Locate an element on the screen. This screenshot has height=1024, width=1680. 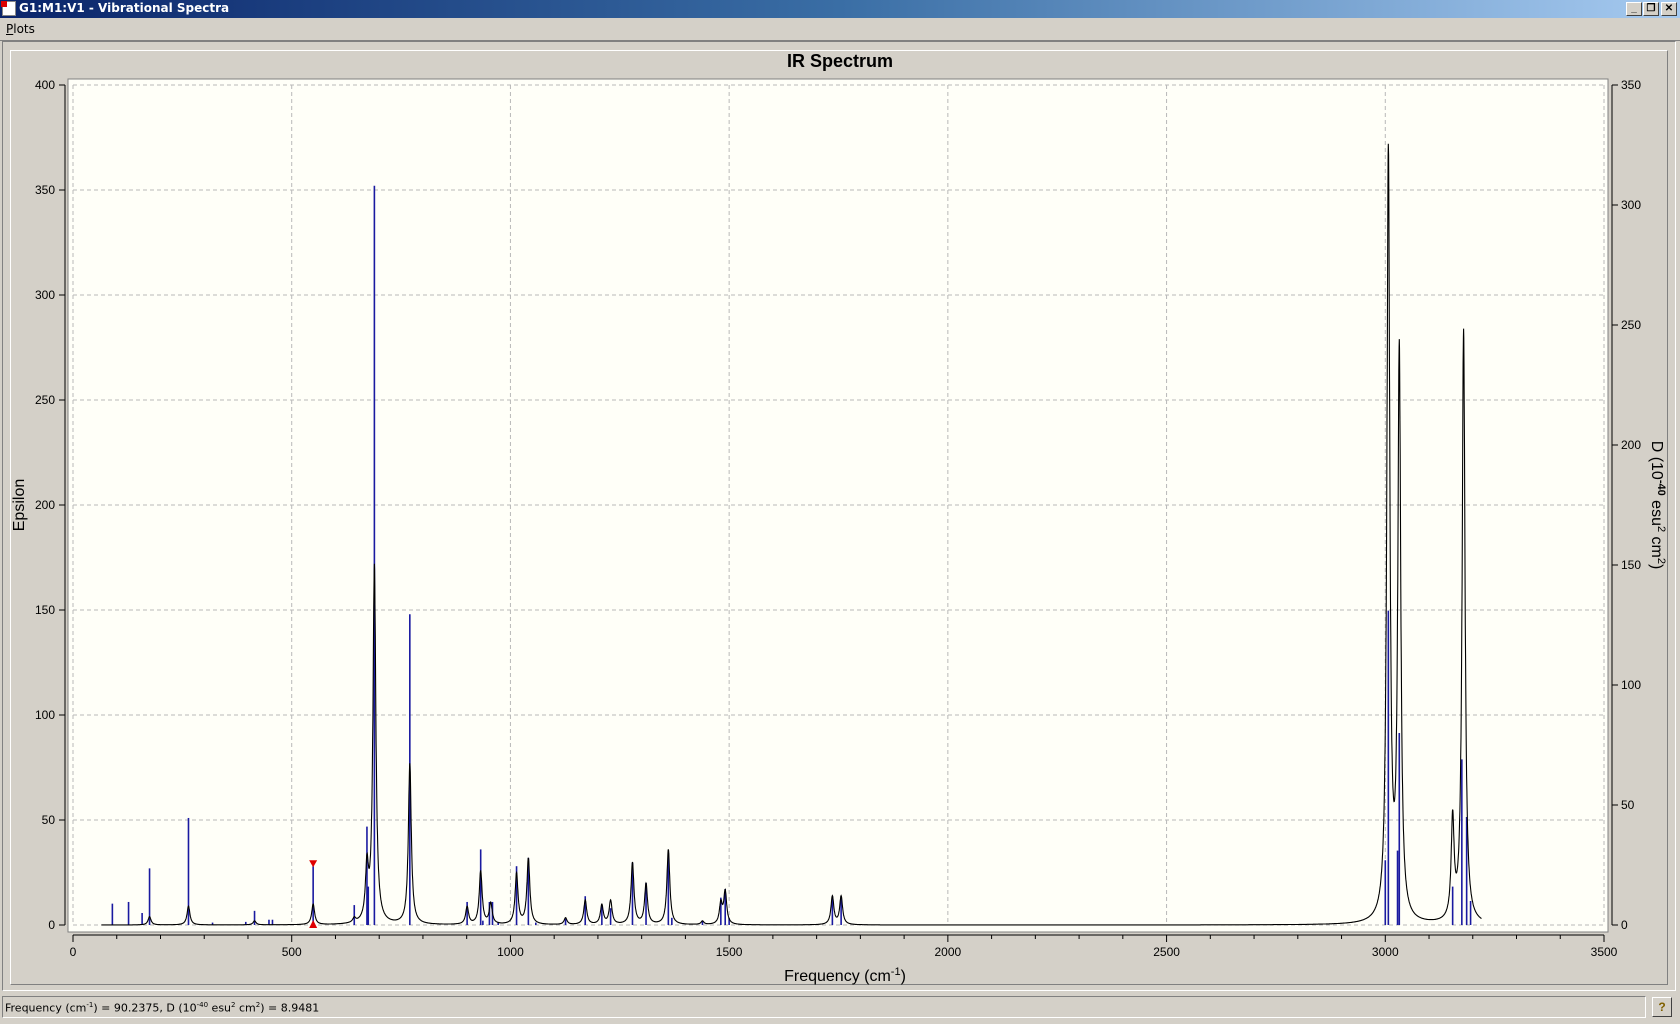
y2-tick-label: 100 is located at coordinates (1631, 685).